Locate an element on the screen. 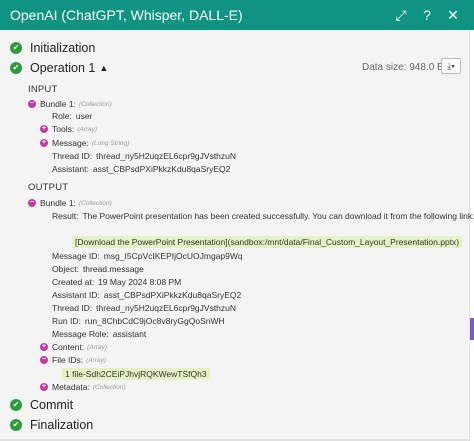  field-key: Assistant: is located at coordinates (70, 169).